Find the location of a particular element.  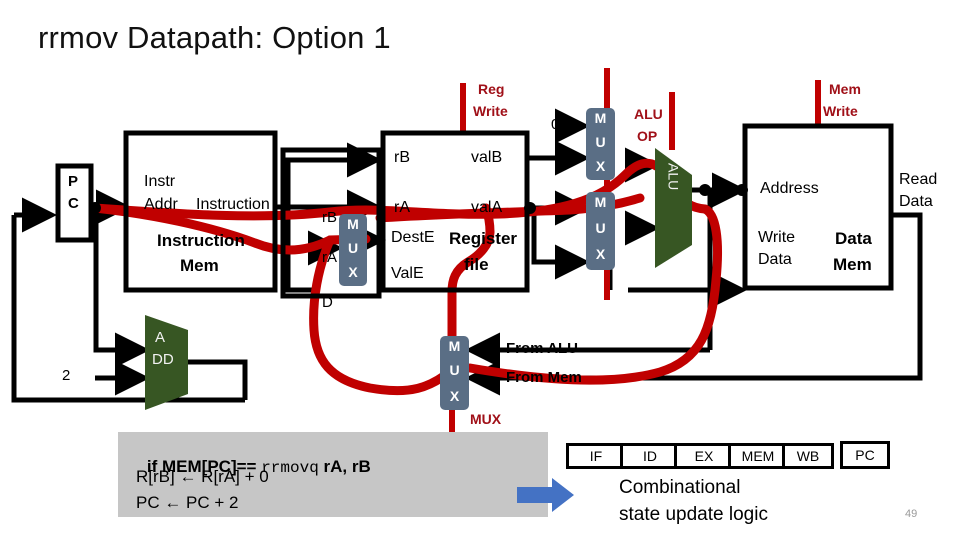

blue-arrow-icon is located at coordinates (545, 495).